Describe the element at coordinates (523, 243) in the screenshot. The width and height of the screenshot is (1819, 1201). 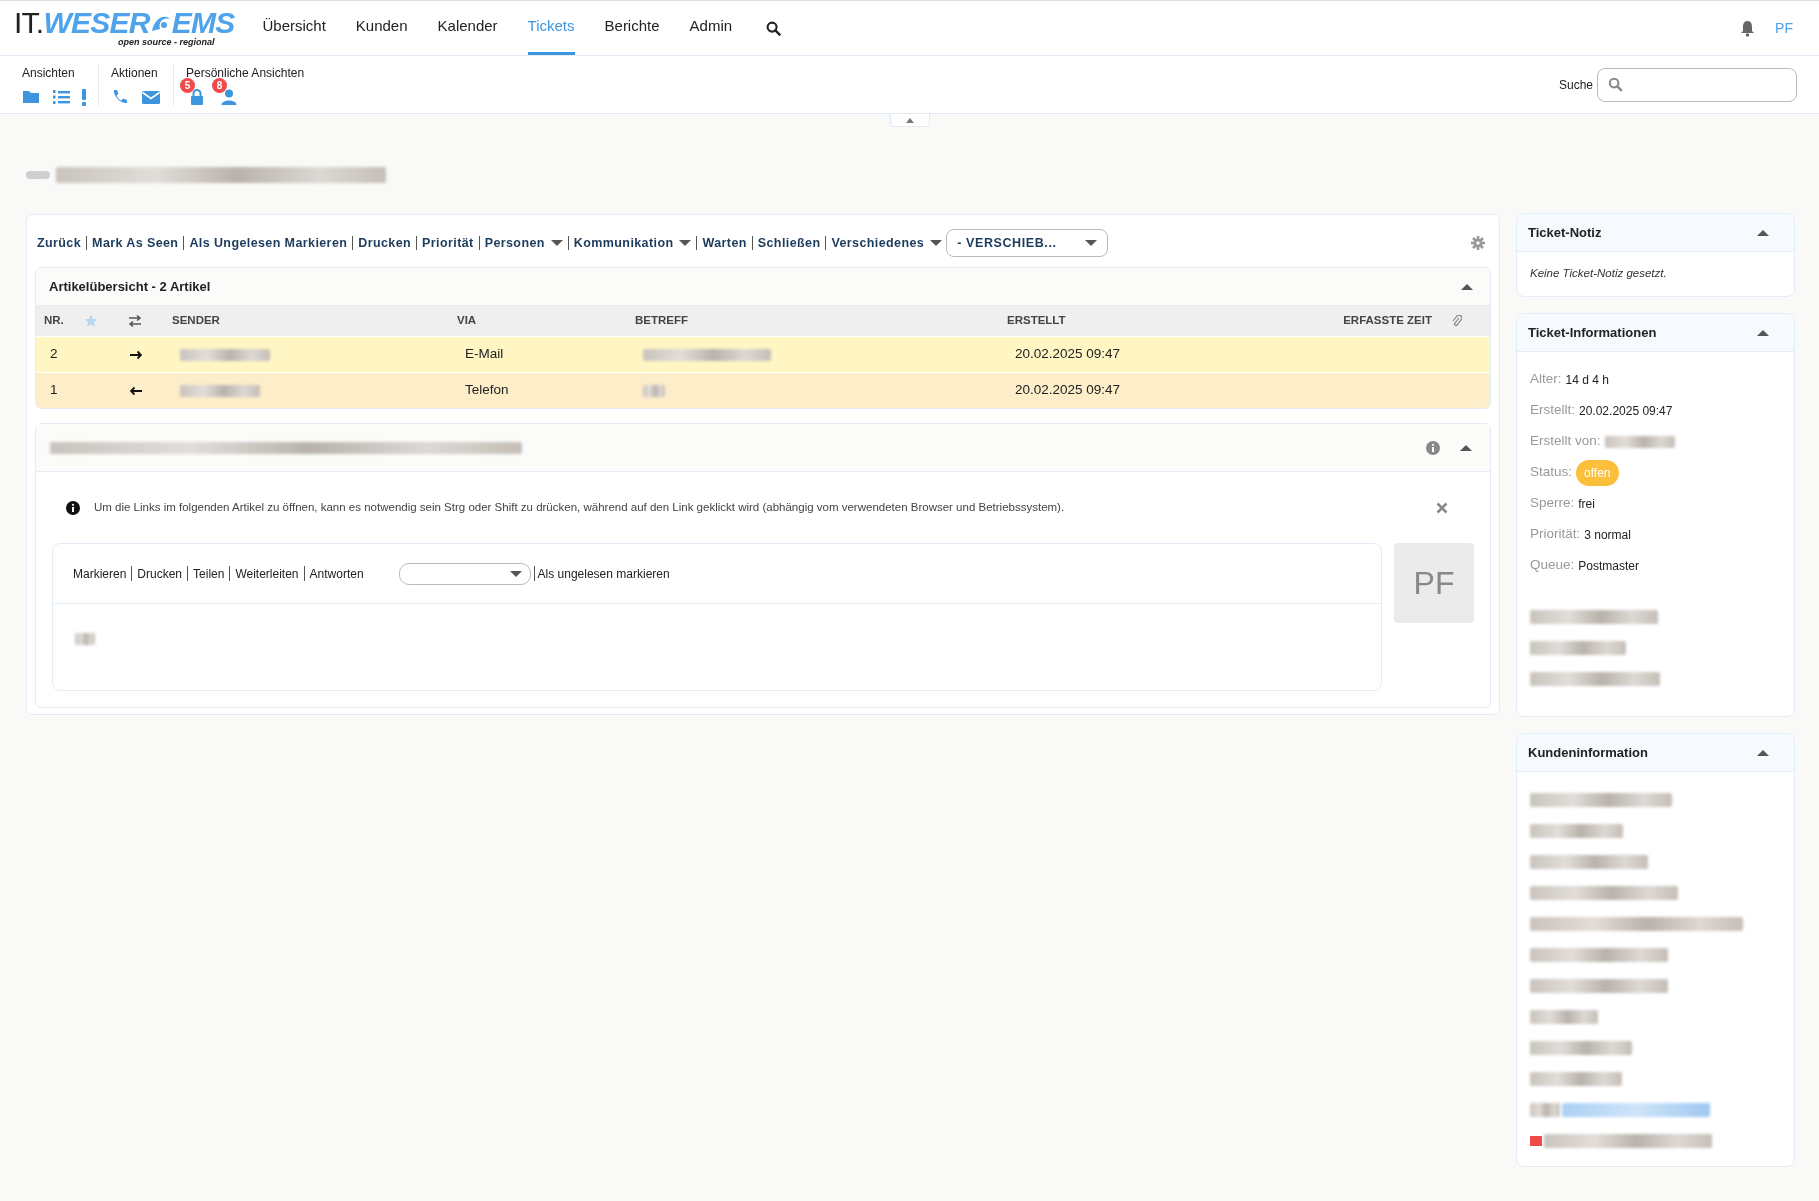
I see `action-link: Personen` at that location.